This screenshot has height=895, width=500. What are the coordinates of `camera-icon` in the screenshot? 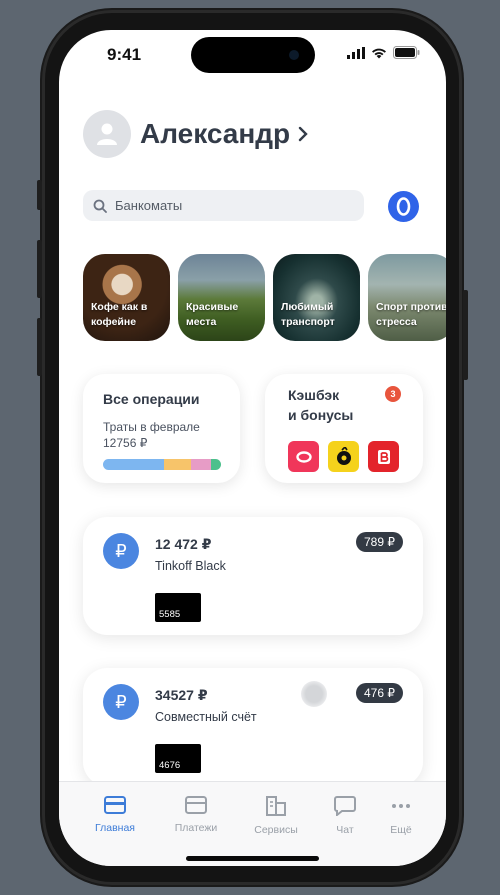 It's located at (294, 55).